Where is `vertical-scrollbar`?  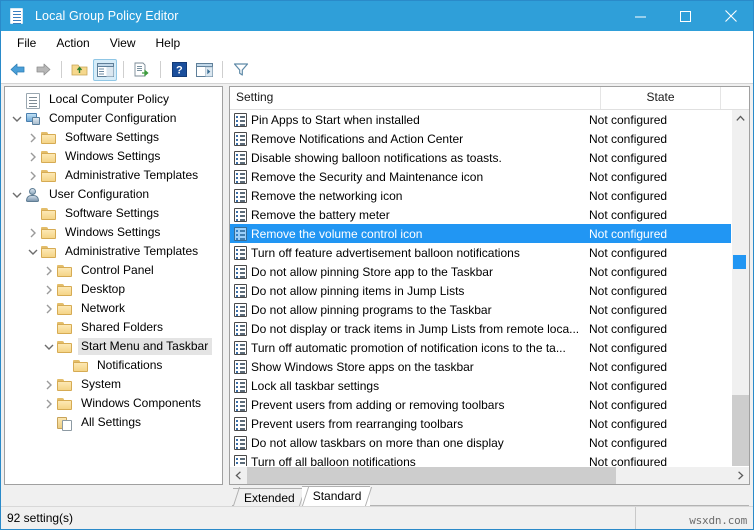
vertical-scrollbar is located at coordinates (740, 288).